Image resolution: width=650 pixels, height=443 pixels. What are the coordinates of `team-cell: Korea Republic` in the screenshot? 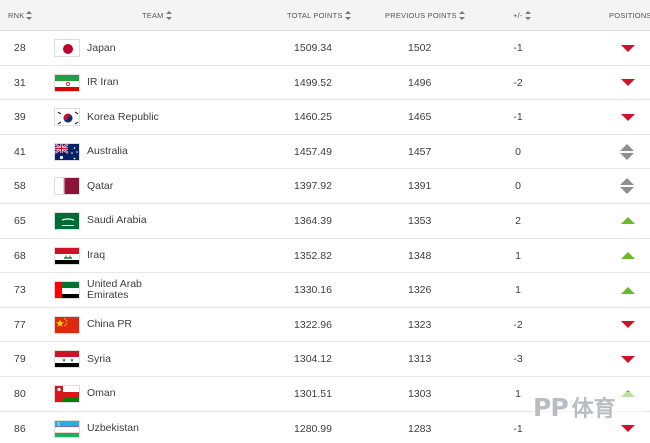 It's located at (127, 117).